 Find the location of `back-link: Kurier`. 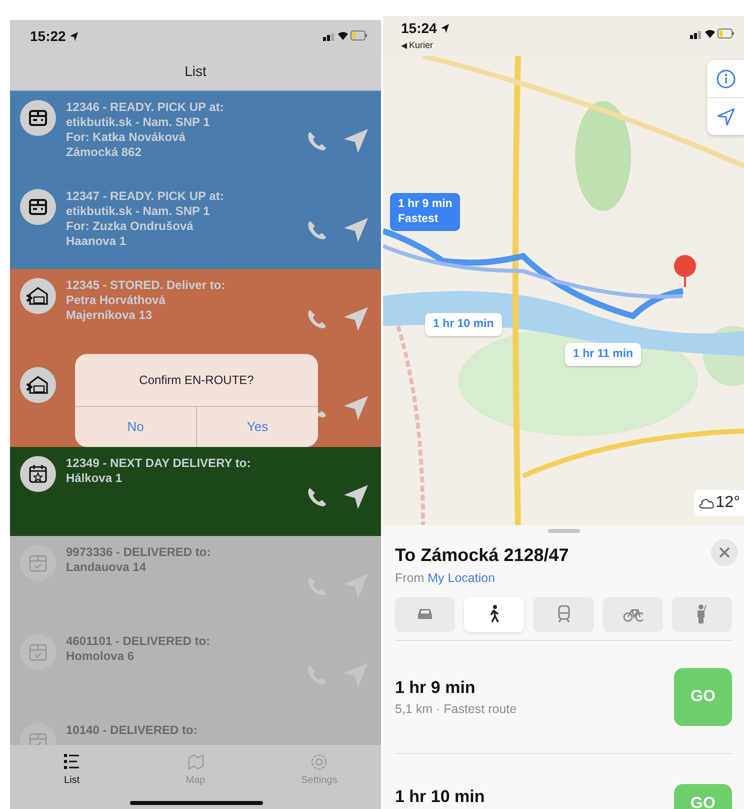

back-link: Kurier is located at coordinates (425, 45).